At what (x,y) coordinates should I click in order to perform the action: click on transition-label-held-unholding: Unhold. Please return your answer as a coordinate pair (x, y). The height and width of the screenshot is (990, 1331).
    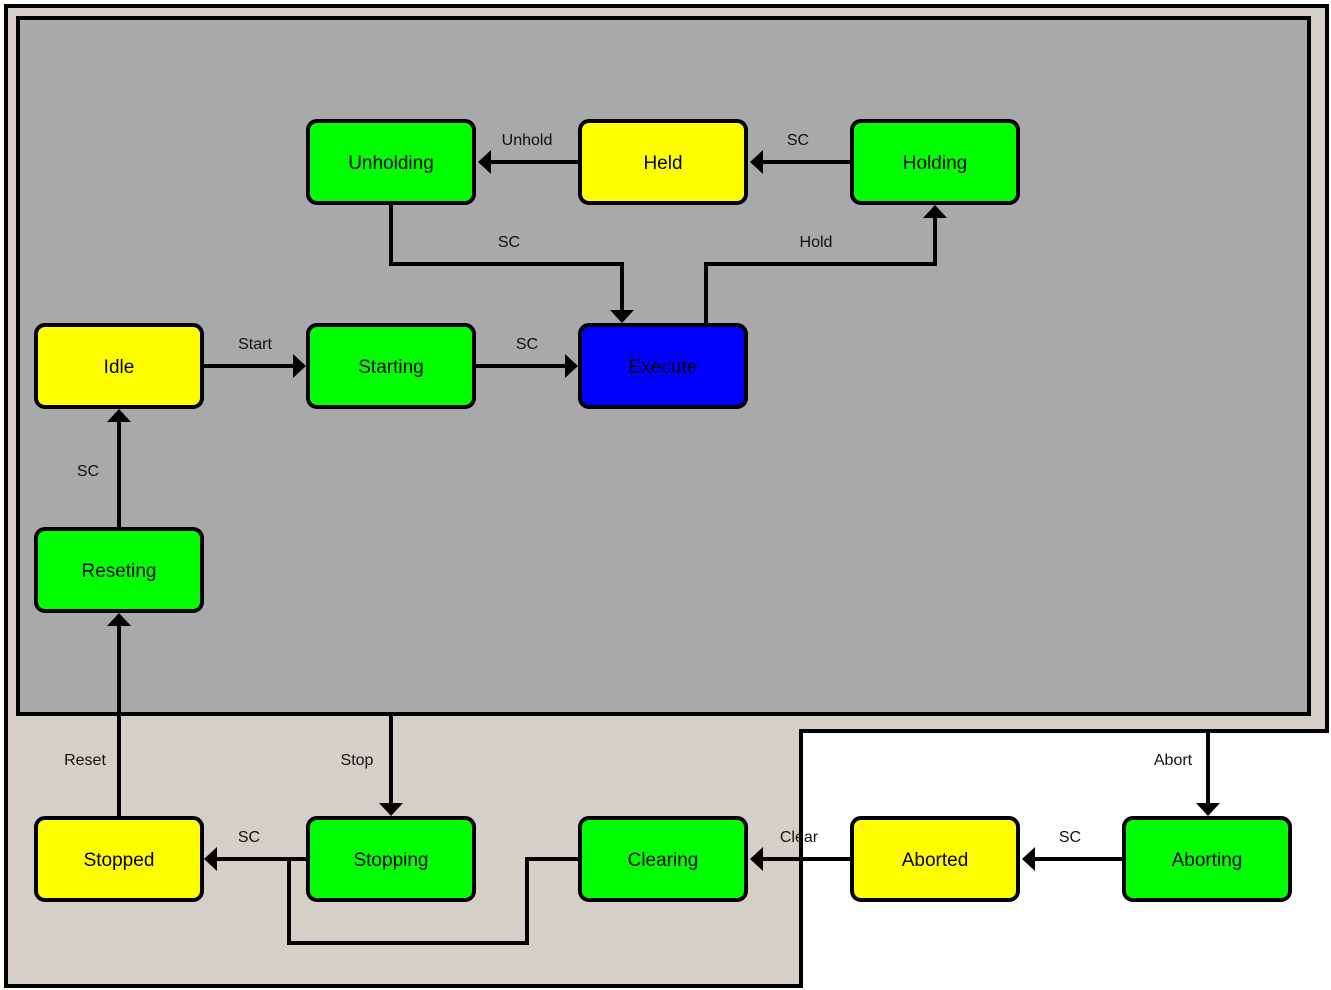
    Looking at the image, I should click on (527, 140).